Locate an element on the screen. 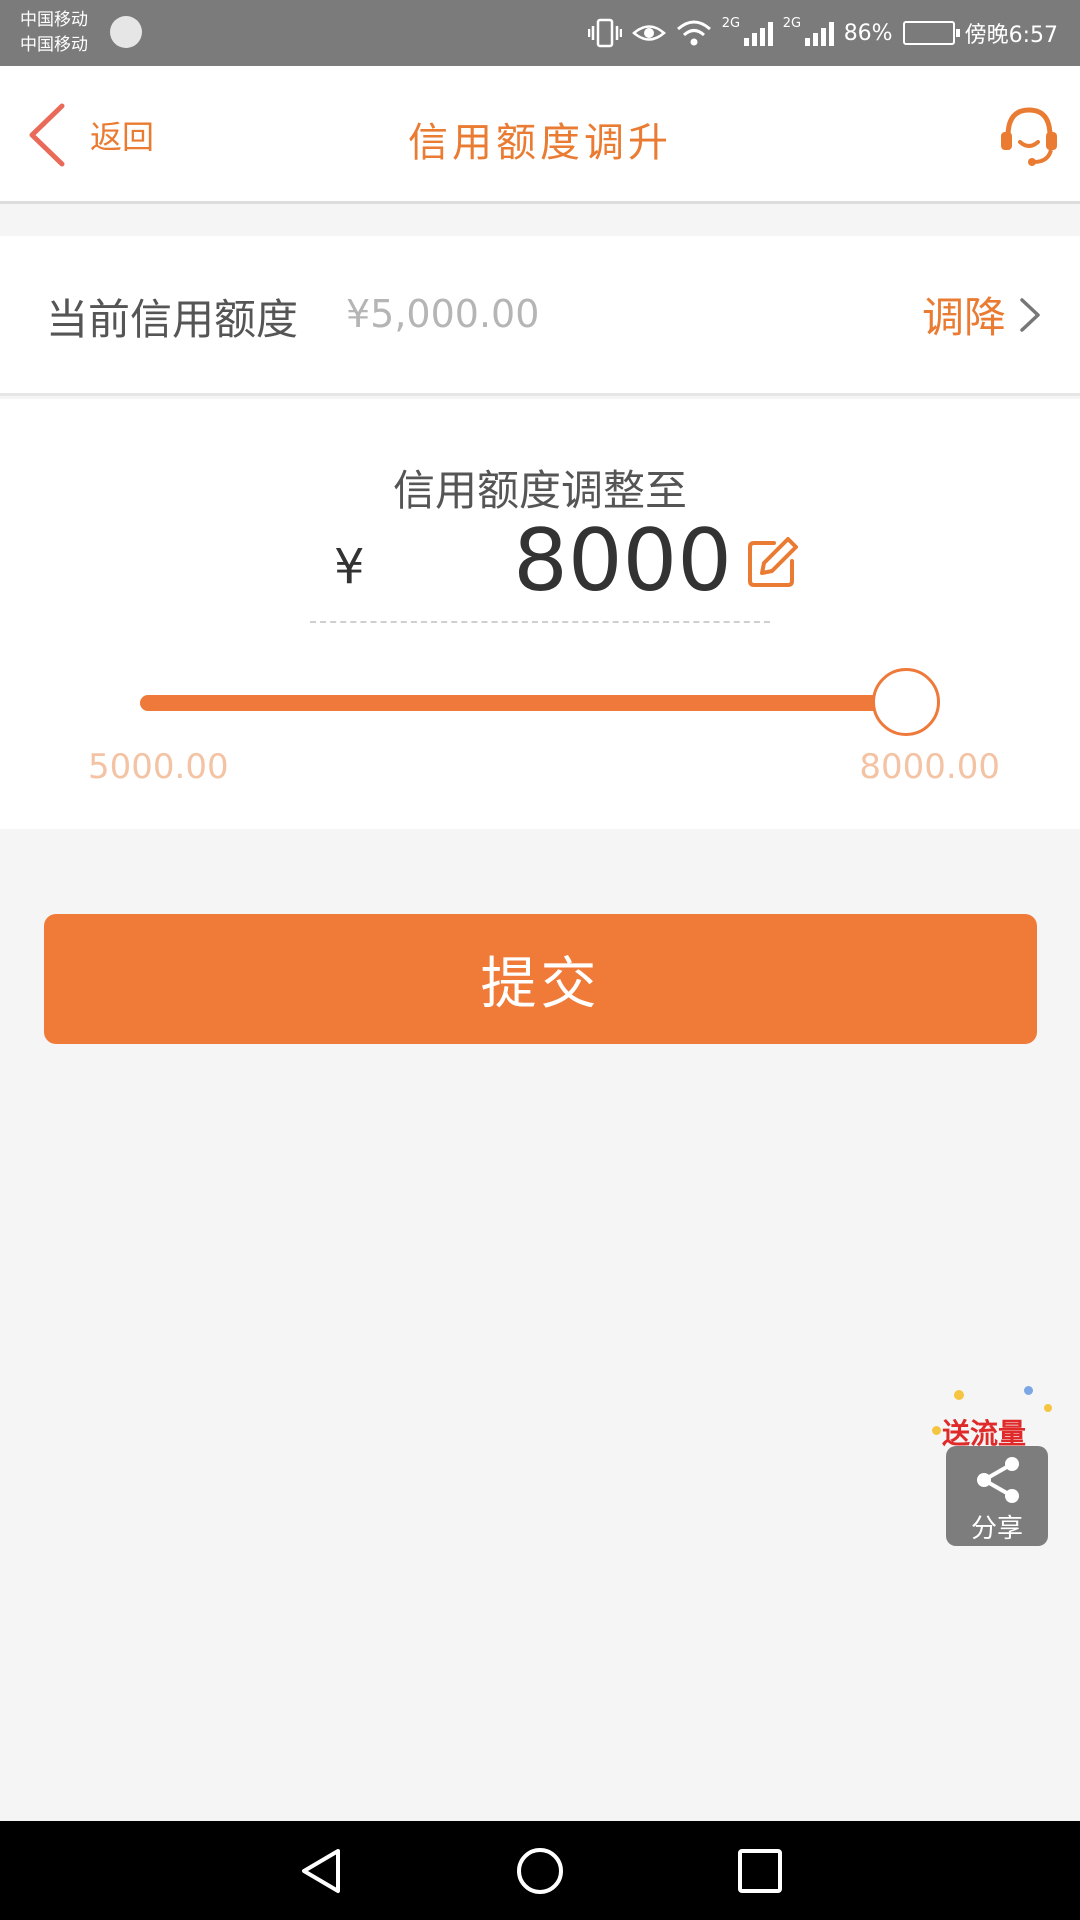 The image size is (1080, 1920). page-title: 信用额度调升 is located at coordinates (540, 143).